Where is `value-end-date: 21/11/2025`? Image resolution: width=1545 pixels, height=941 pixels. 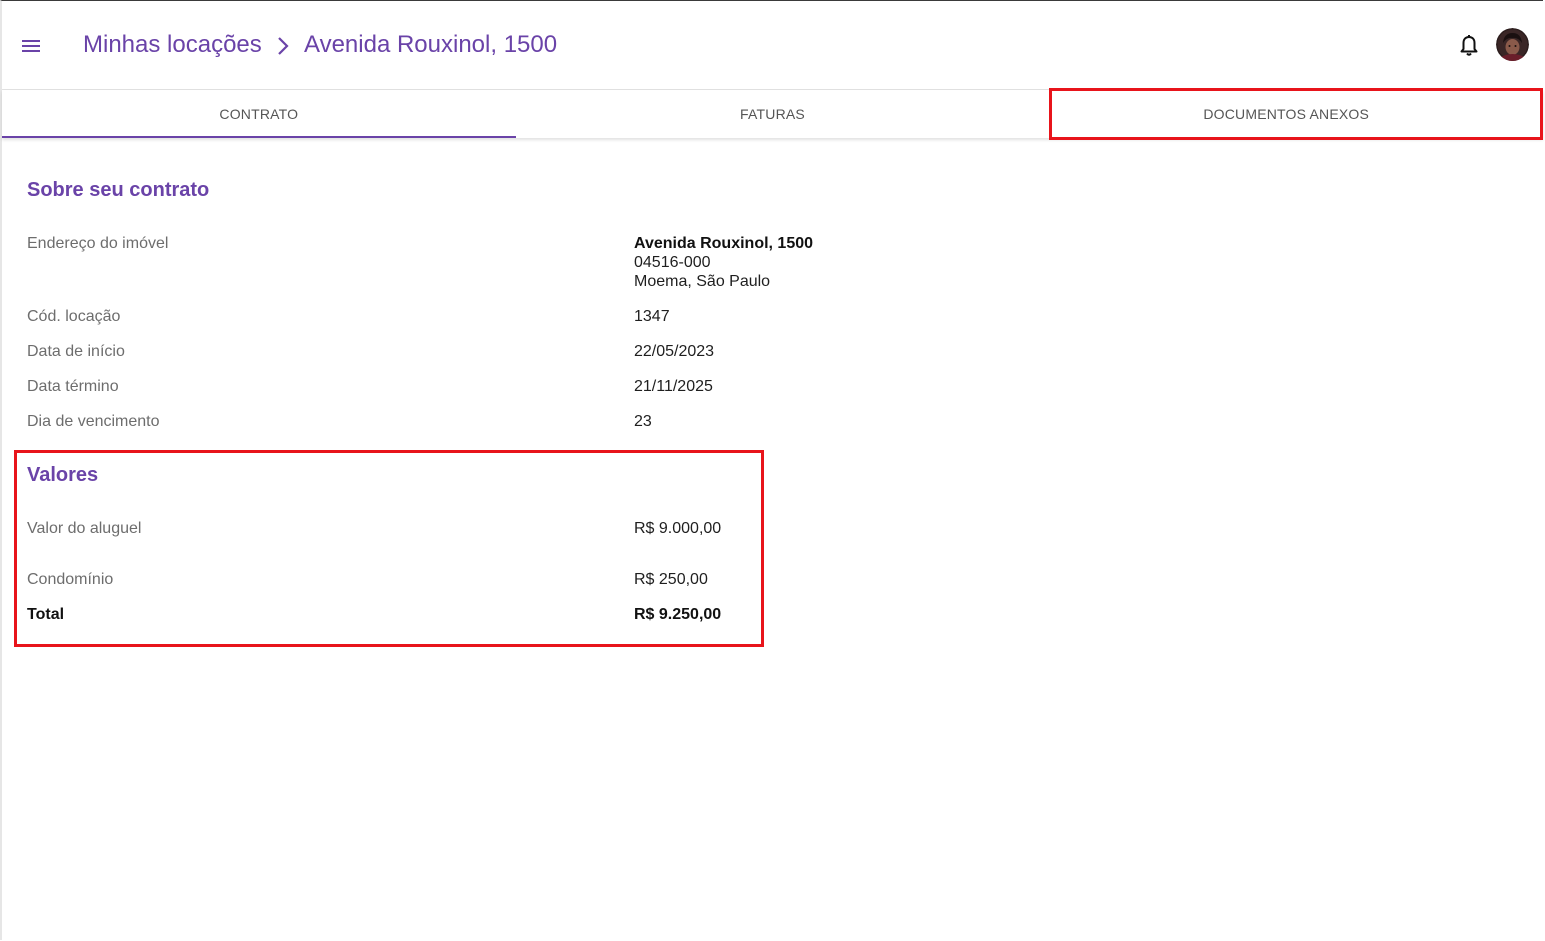
value-end-date: 21/11/2025 is located at coordinates (673, 386).